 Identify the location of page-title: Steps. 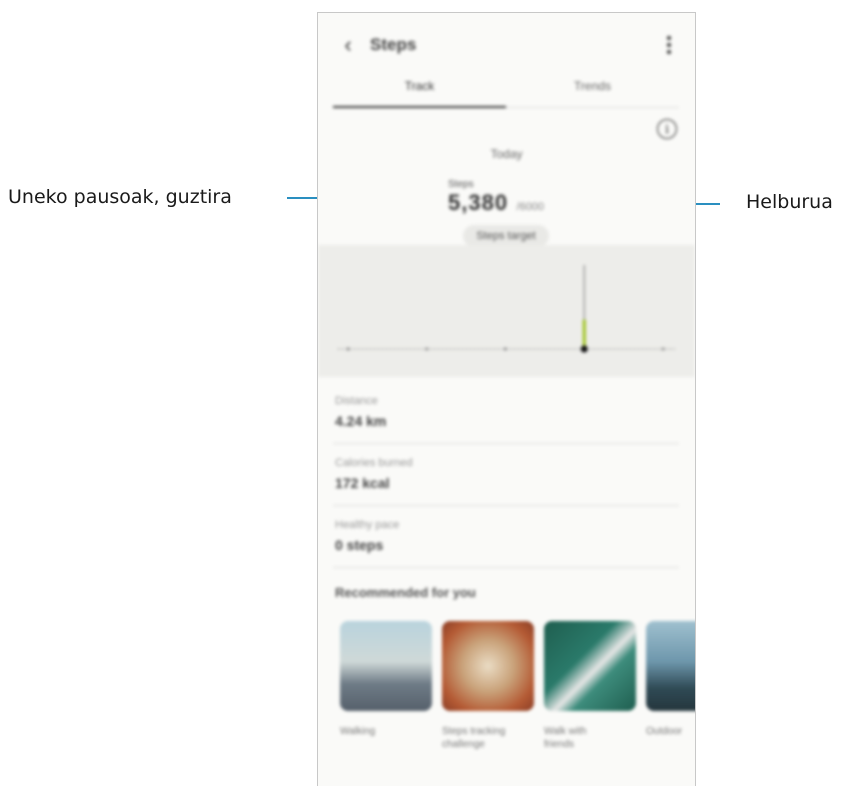
(393, 44).